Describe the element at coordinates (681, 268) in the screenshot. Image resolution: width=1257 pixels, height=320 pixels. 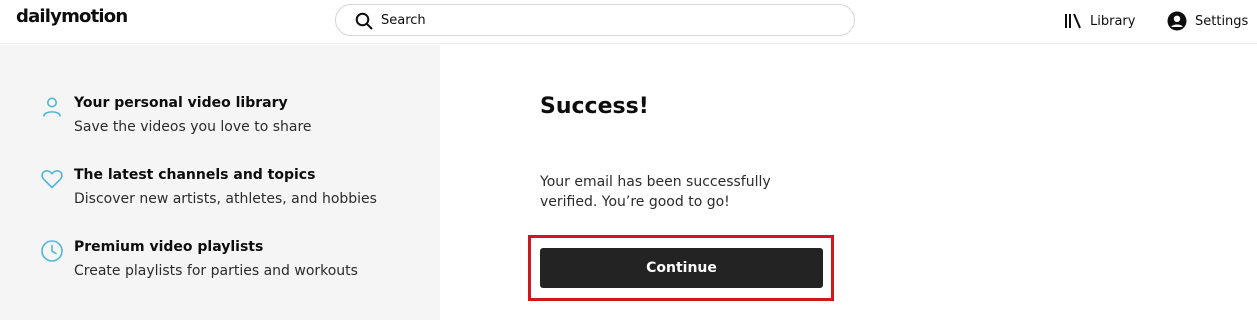
I see `continue-button: Continue` at that location.